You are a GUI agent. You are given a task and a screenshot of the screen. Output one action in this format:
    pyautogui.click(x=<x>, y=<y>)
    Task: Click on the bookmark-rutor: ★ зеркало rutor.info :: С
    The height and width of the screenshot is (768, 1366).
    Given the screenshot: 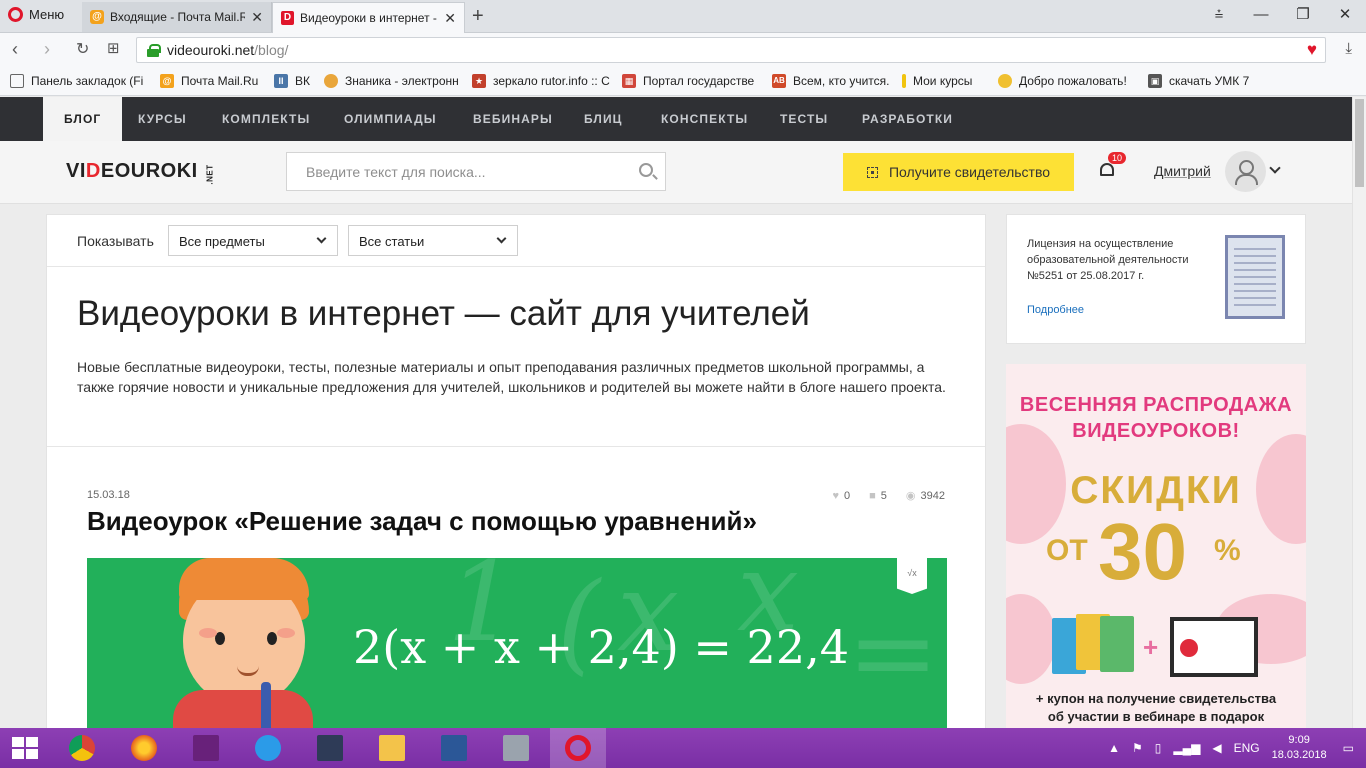 What is the action you would take?
    pyautogui.click(x=541, y=81)
    